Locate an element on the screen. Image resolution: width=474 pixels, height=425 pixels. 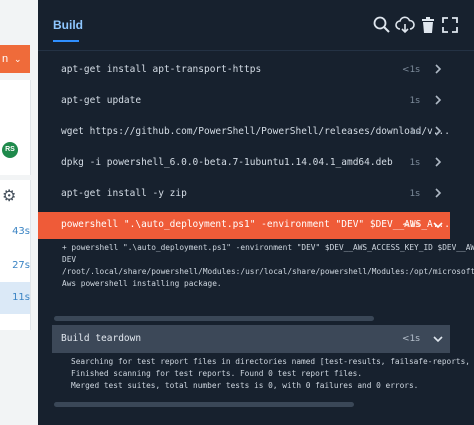
search-icon is located at coordinates (382, 25).